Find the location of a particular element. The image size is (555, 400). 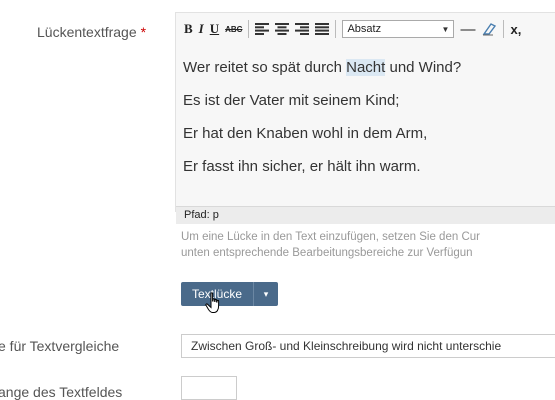

editor-line: Er fasst ihn sicher, er hält ihn warm. is located at coordinates (302, 166).